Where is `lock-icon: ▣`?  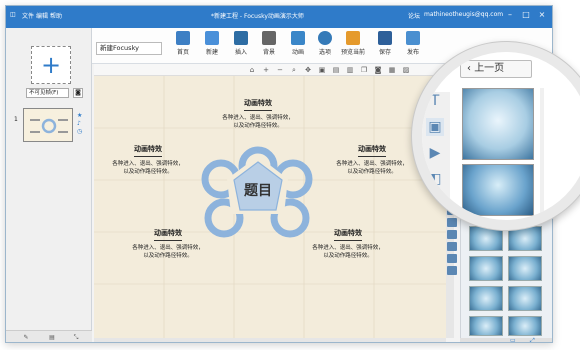 lock-icon: ▣ is located at coordinates (322, 70).